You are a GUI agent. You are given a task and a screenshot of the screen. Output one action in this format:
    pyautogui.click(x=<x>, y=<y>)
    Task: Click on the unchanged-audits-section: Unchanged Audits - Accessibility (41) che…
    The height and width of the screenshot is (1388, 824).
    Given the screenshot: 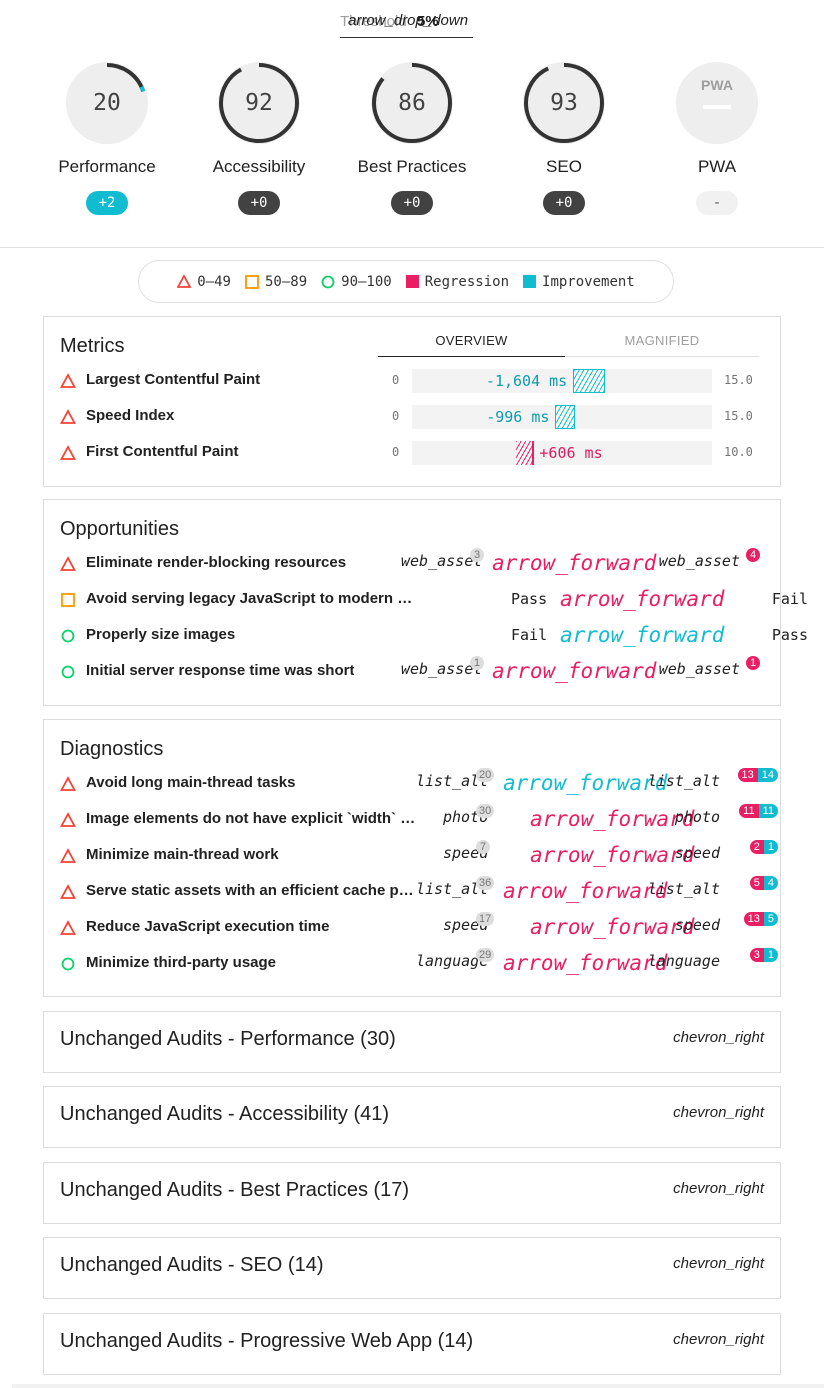 What is the action you would take?
    pyautogui.click(x=412, y=1117)
    